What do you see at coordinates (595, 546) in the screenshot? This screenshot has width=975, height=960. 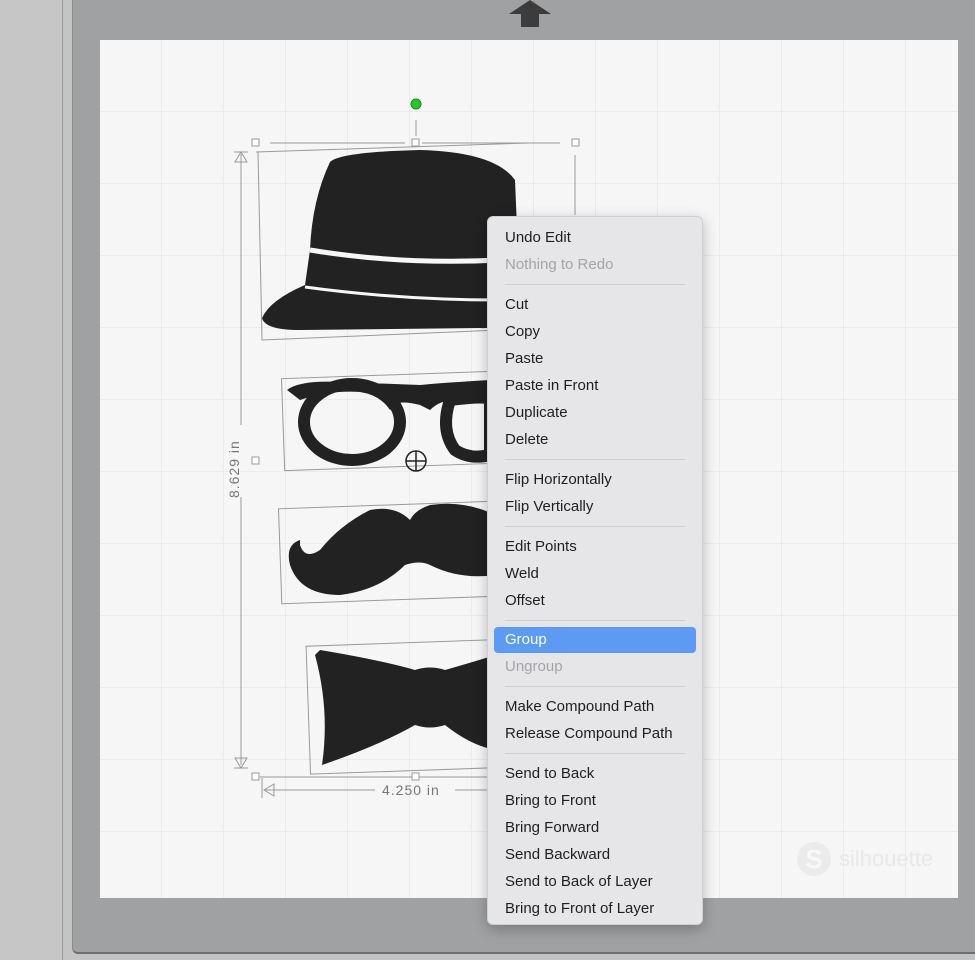 I see `menu-item-edit-points: Edit Points` at bounding box center [595, 546].